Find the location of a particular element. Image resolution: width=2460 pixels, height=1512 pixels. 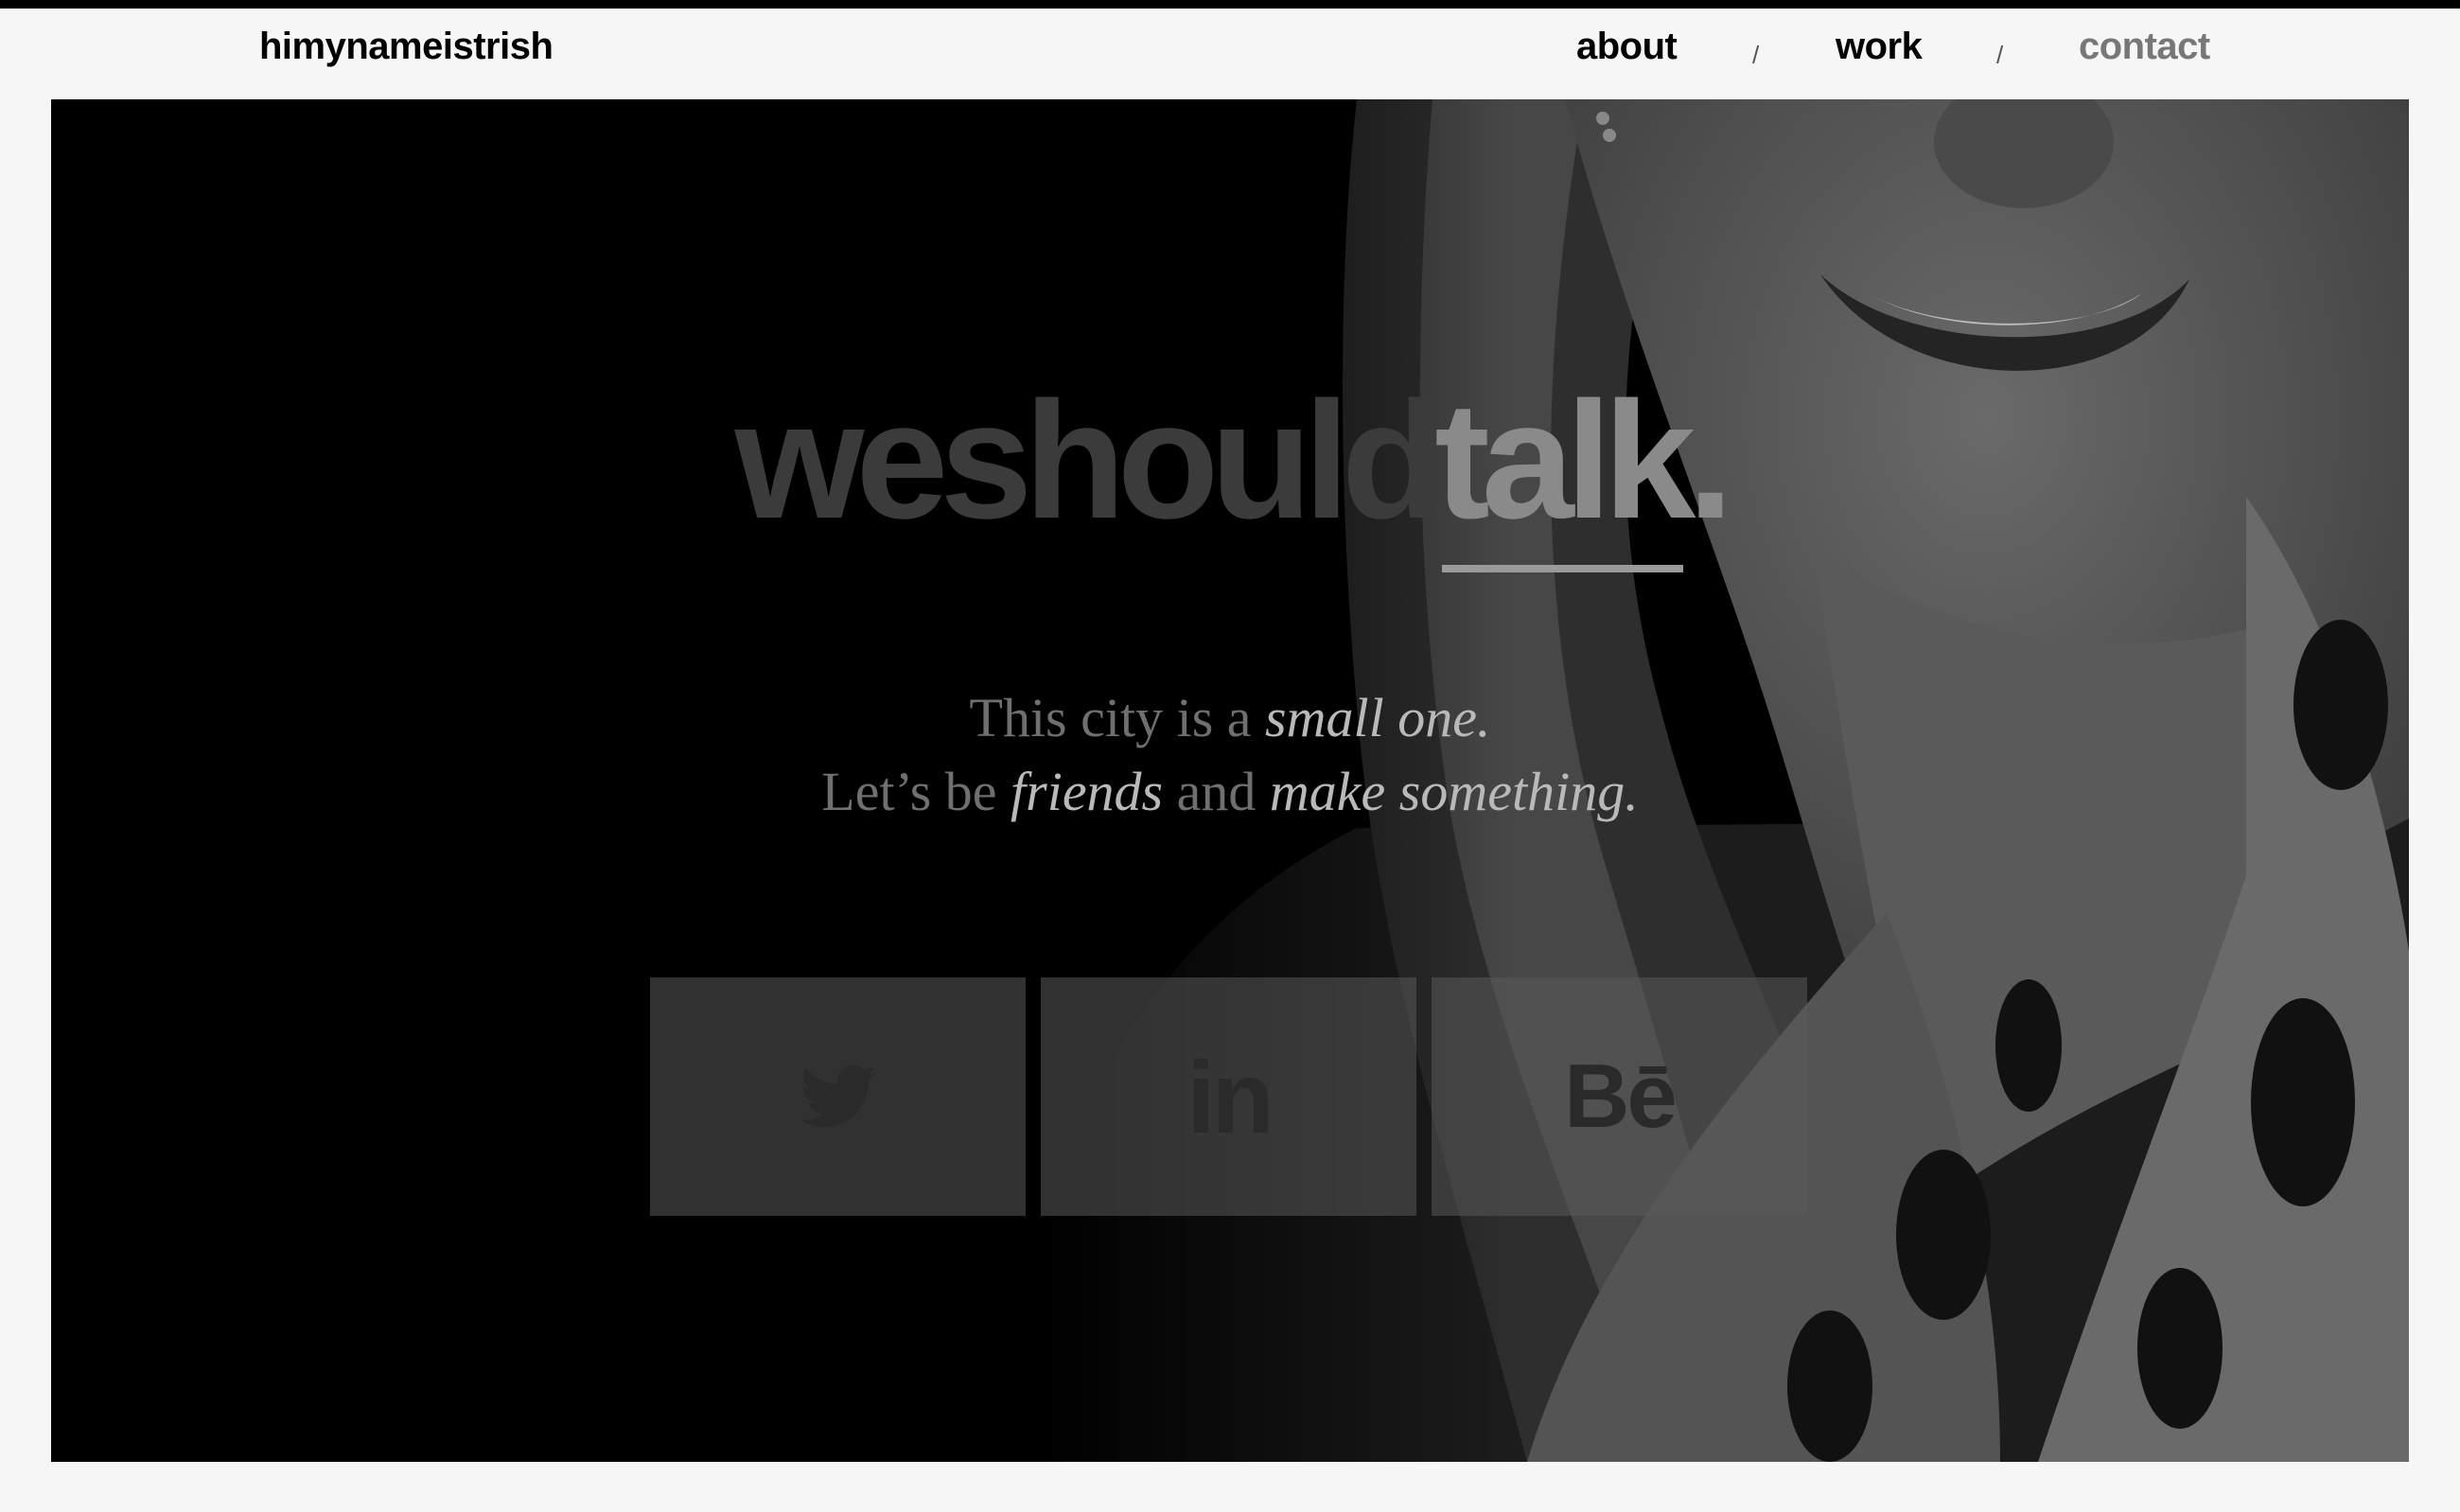

twitter-bird-icon is located at coordinates (838, 1096).